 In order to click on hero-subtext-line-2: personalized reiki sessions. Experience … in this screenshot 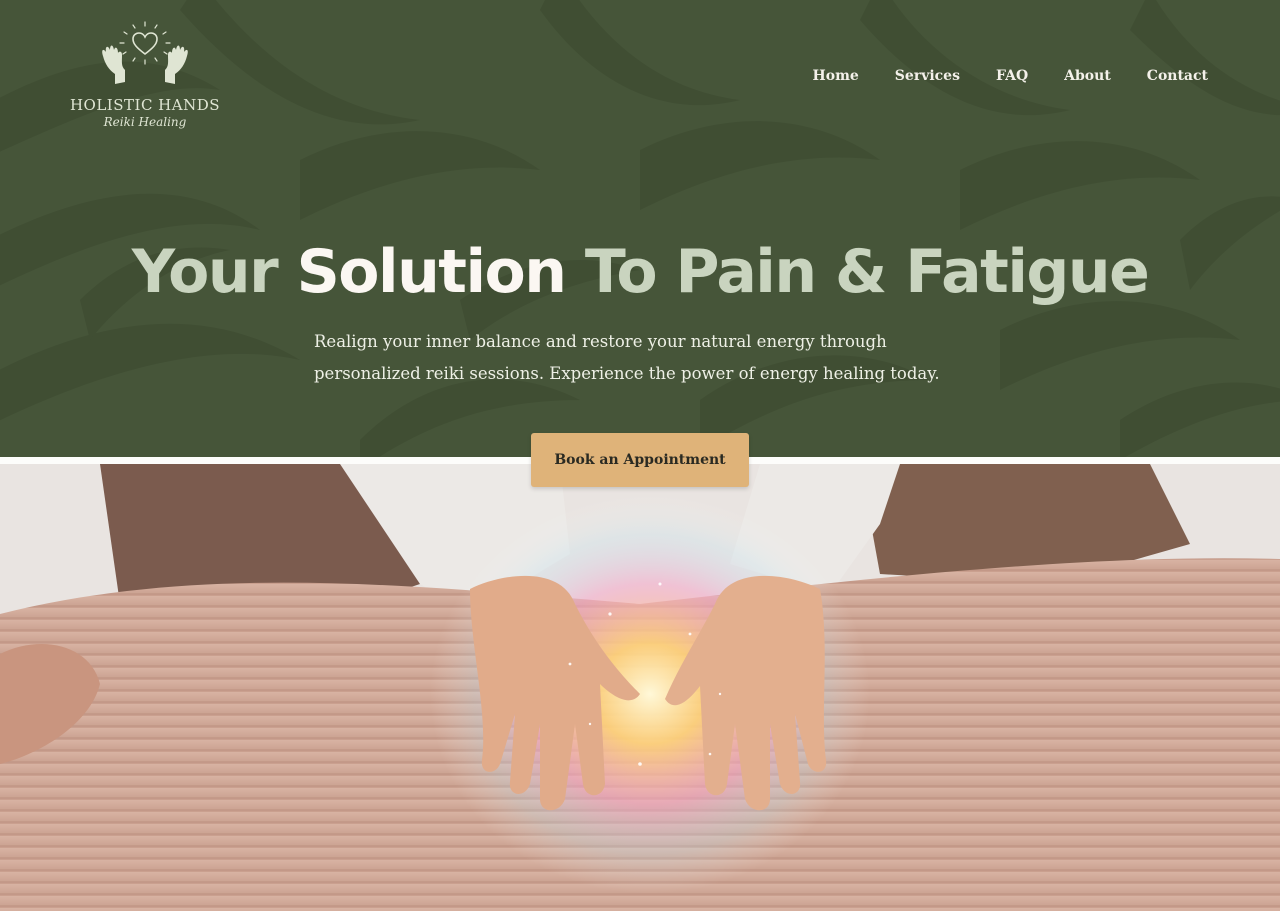, I will do `click(627, 373)`.